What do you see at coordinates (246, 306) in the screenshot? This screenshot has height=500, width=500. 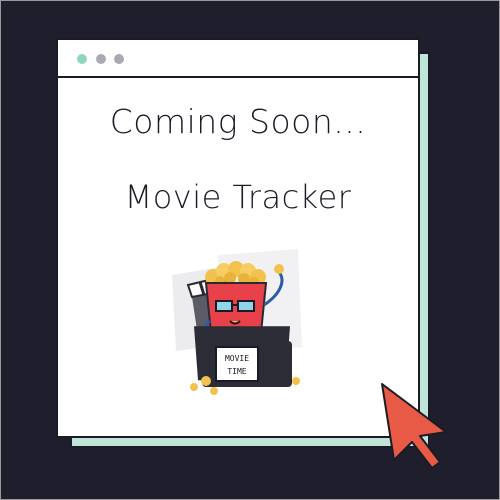 I see `glasses-right-lens` at bounding box center [246, 306].